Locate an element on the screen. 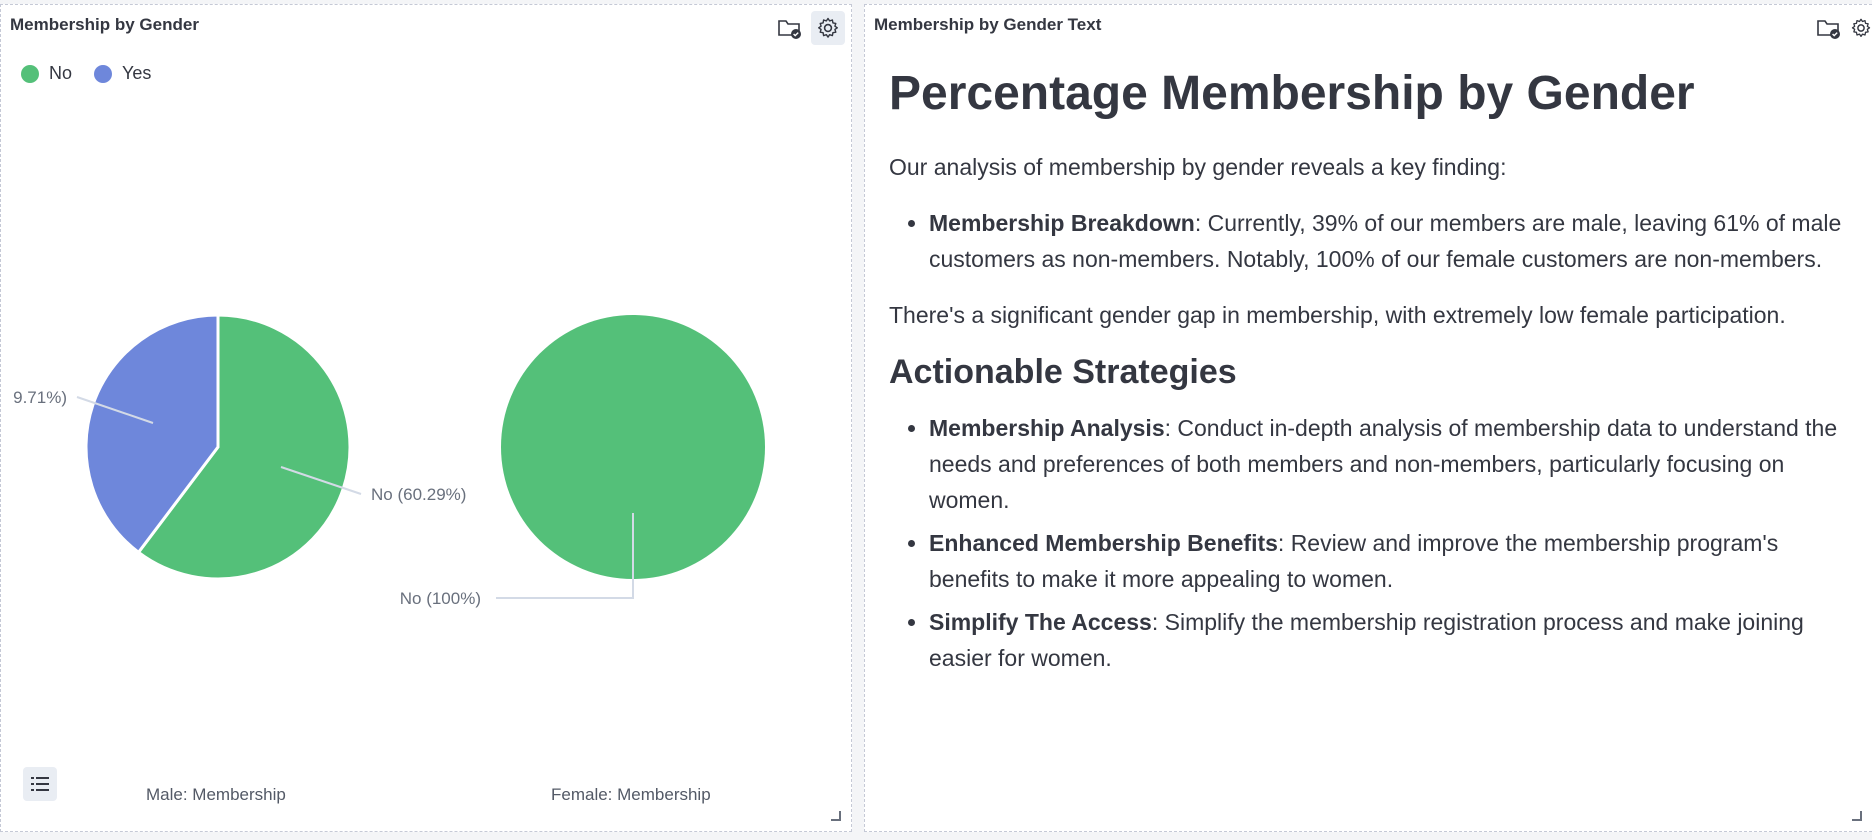 The image size is (1872, 840). strategy-label: Membership Analysis is located at coordinates (1047, 427).